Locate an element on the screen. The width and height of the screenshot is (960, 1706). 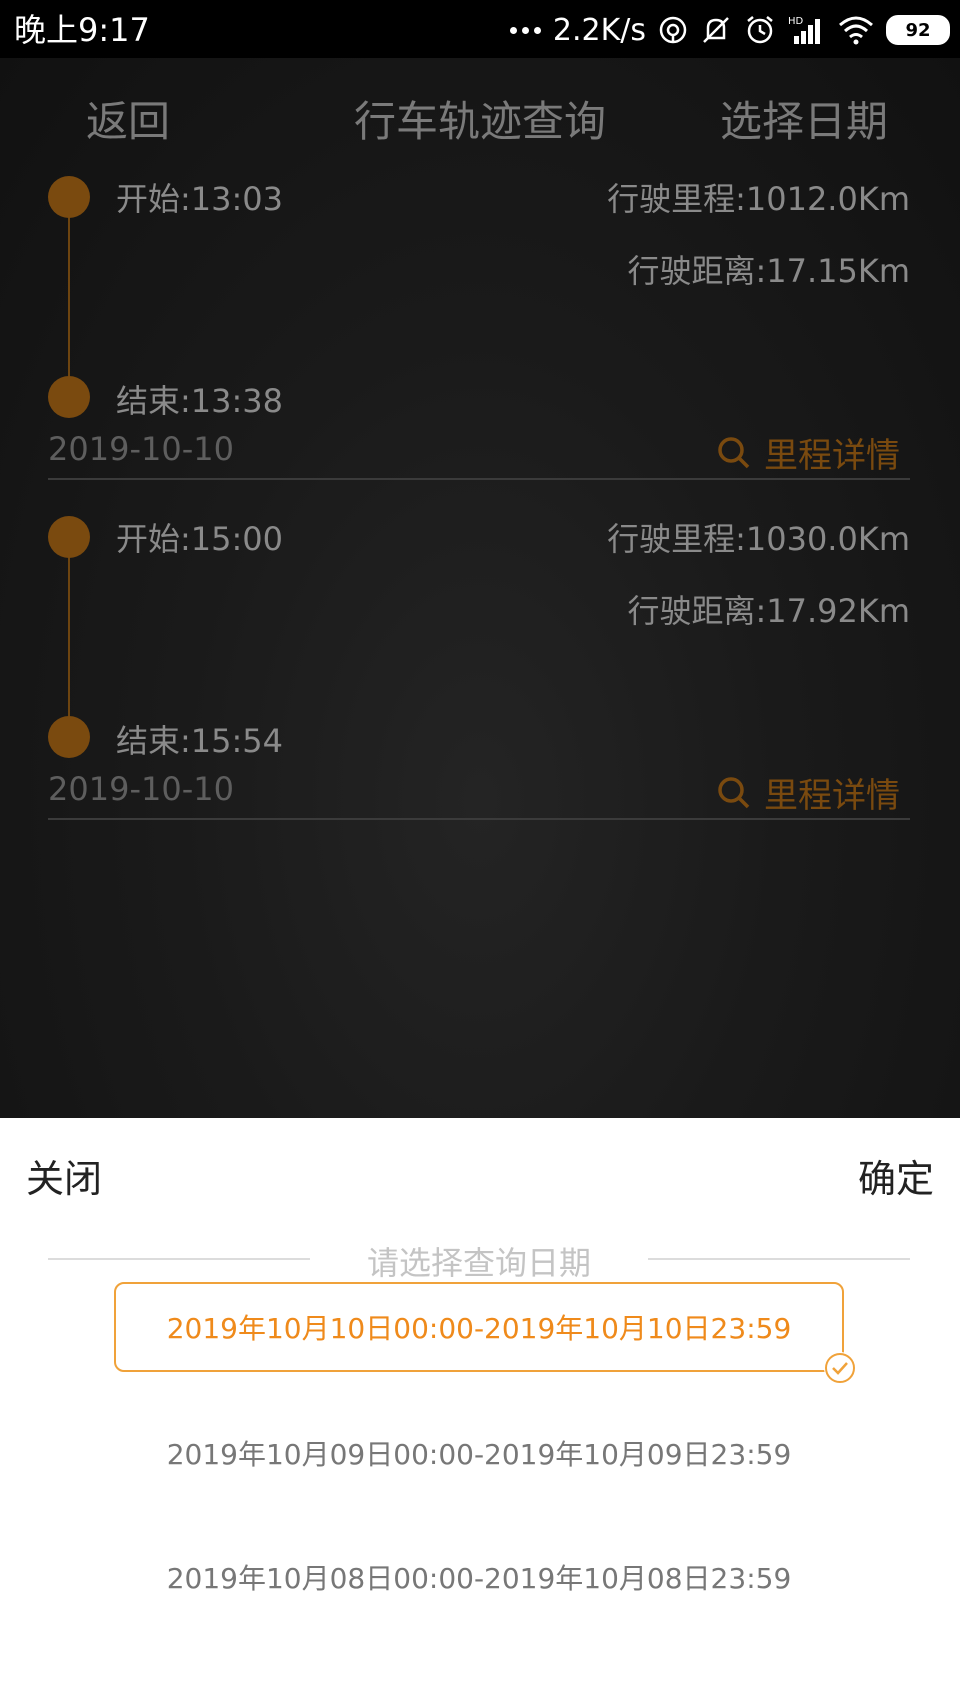
date-option: 2019年10月09日00:00-2019年10月09日23:59 is located at coordinates (479, 1453).